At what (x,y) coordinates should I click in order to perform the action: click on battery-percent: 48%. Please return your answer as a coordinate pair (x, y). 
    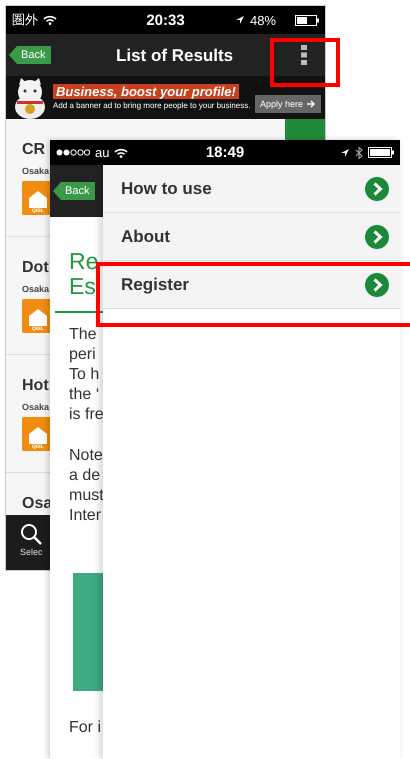
    Looking at the image, I should click on (263, 20).